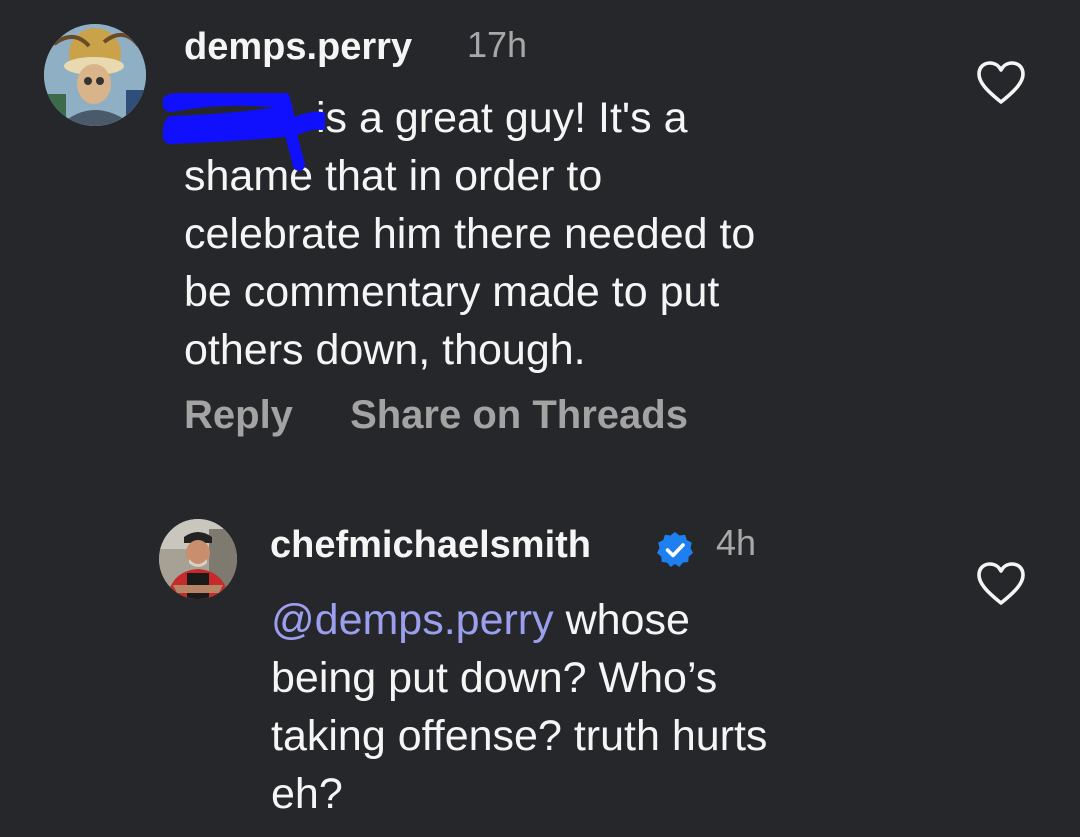 This screenshot has height=837, width=1080. I want to click on comment-line: be commentary made to put, so click(452, 292).